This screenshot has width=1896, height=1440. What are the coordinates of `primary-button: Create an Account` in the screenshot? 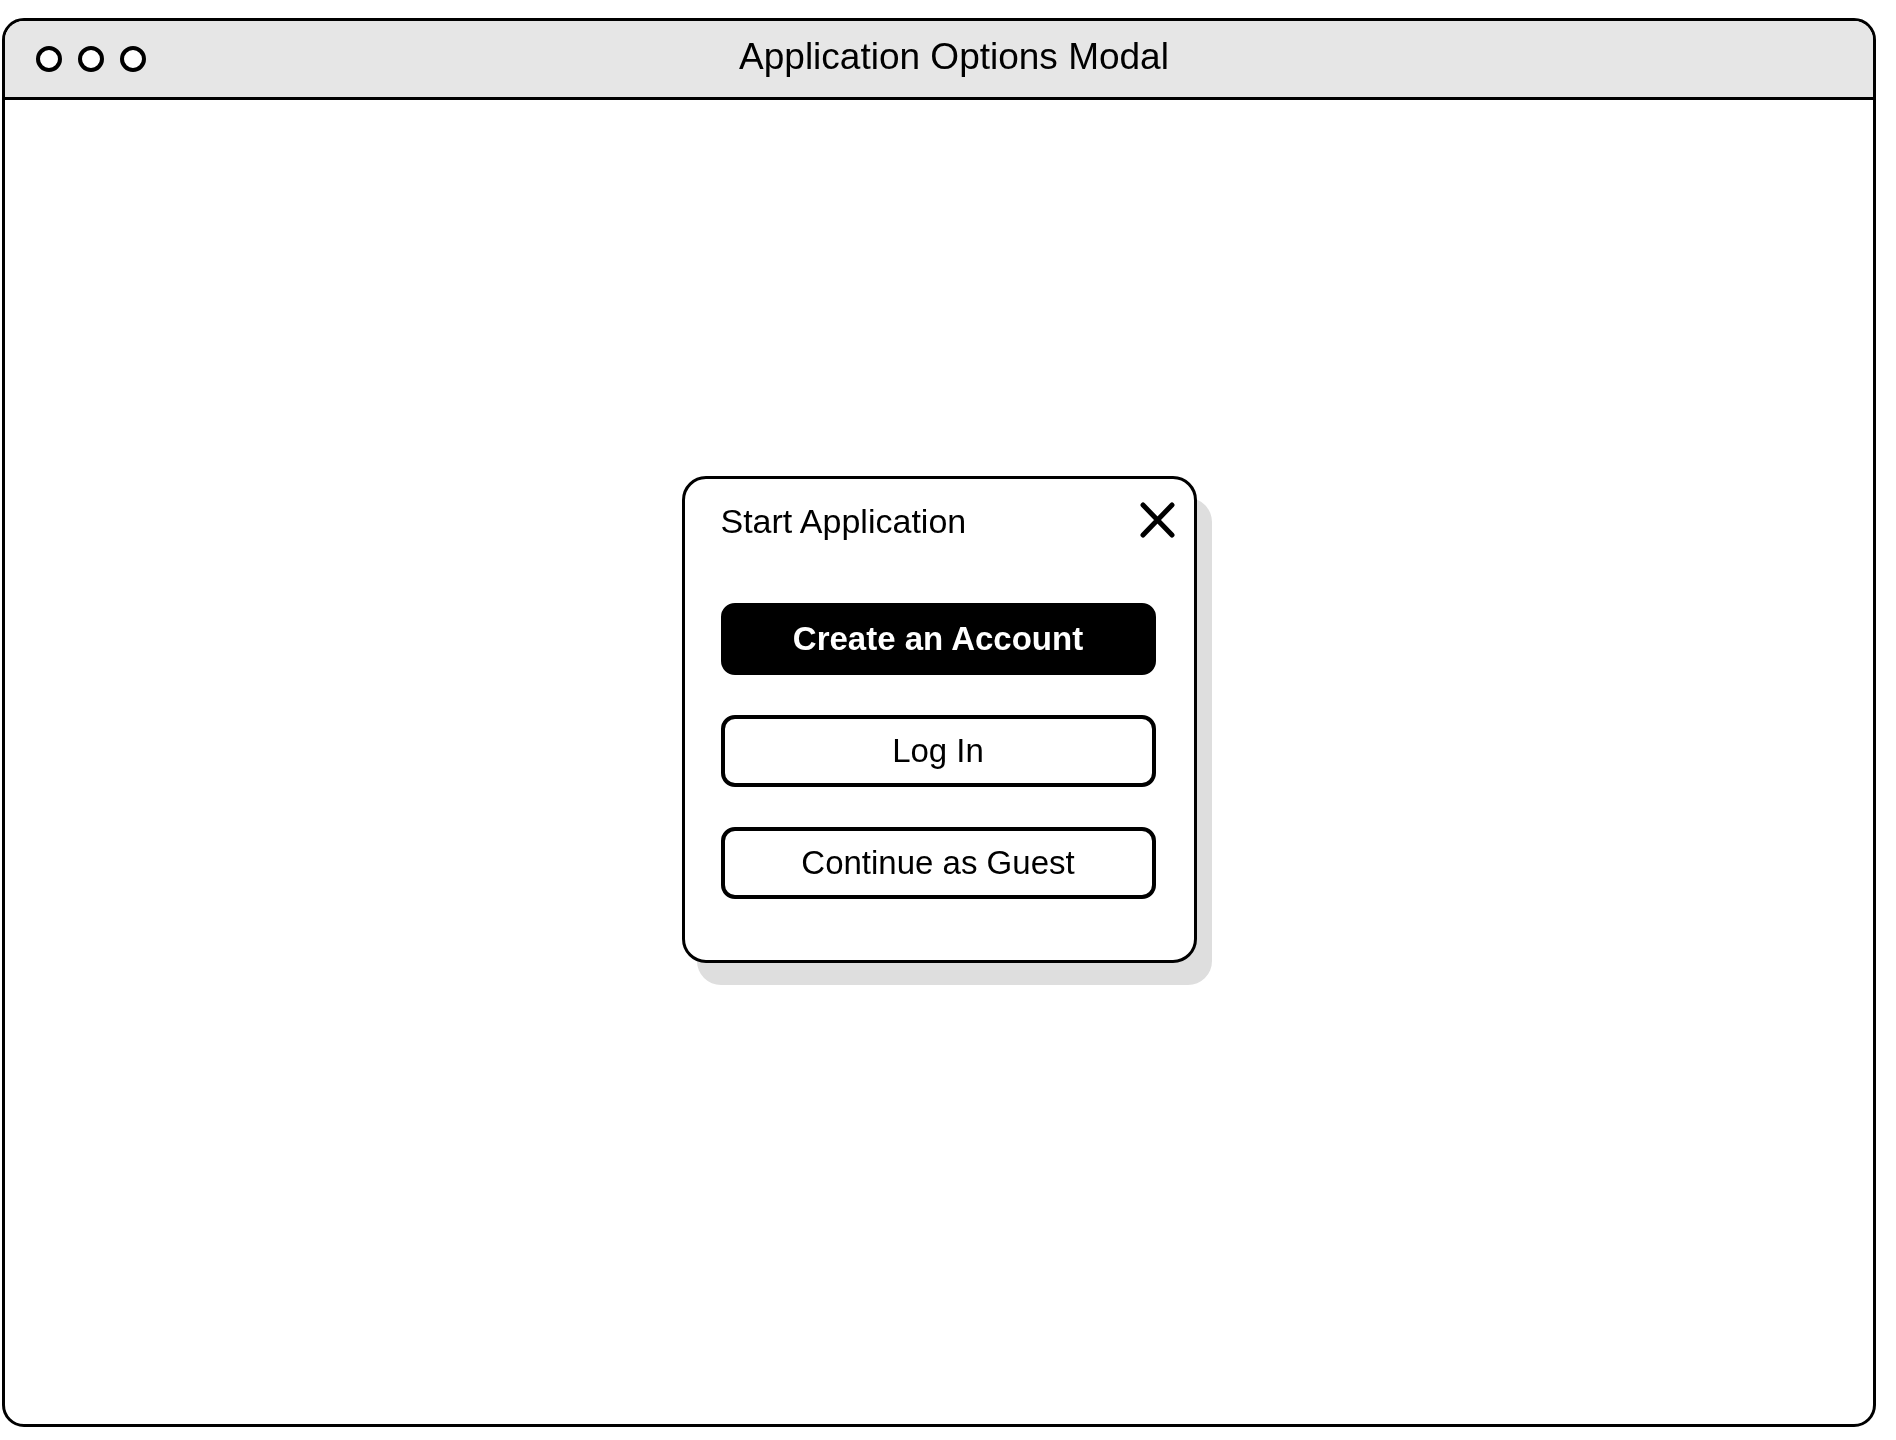 It's located at (938, 639).